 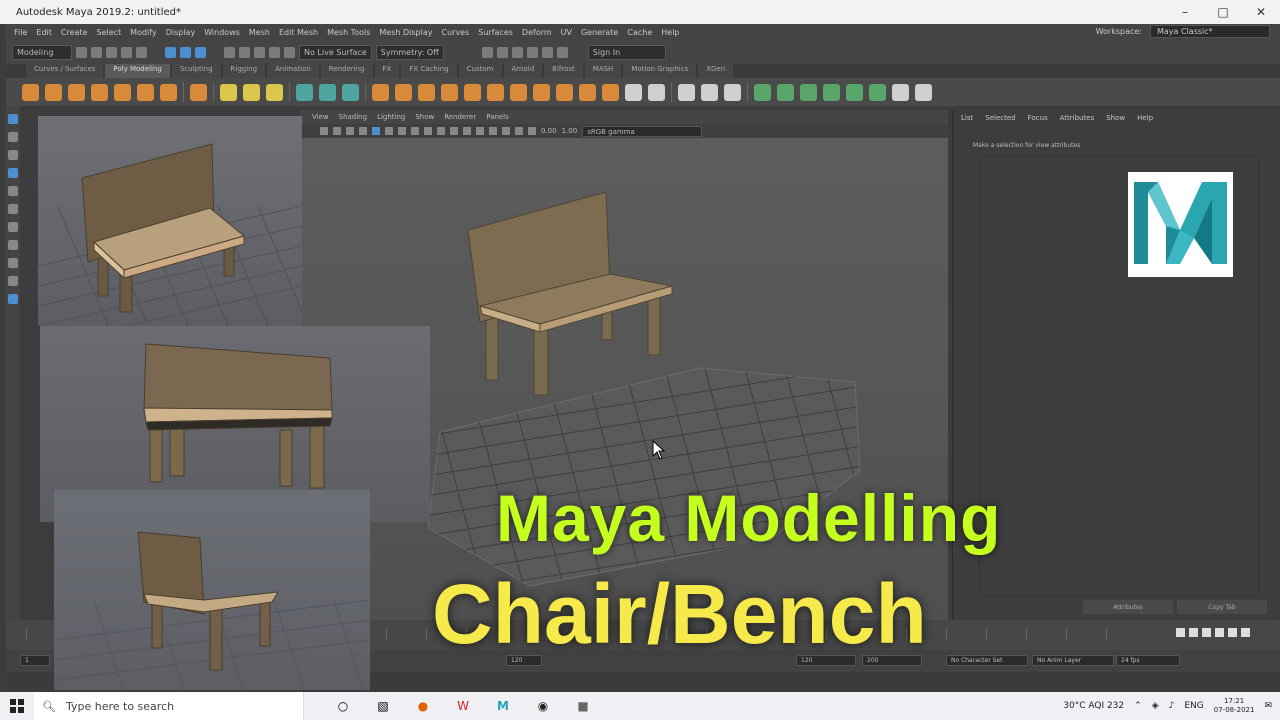 What do you see at coordinates (1223, 12) in the screenshot?
I see `maximize-button: □` at bounding box center [1223, 12].